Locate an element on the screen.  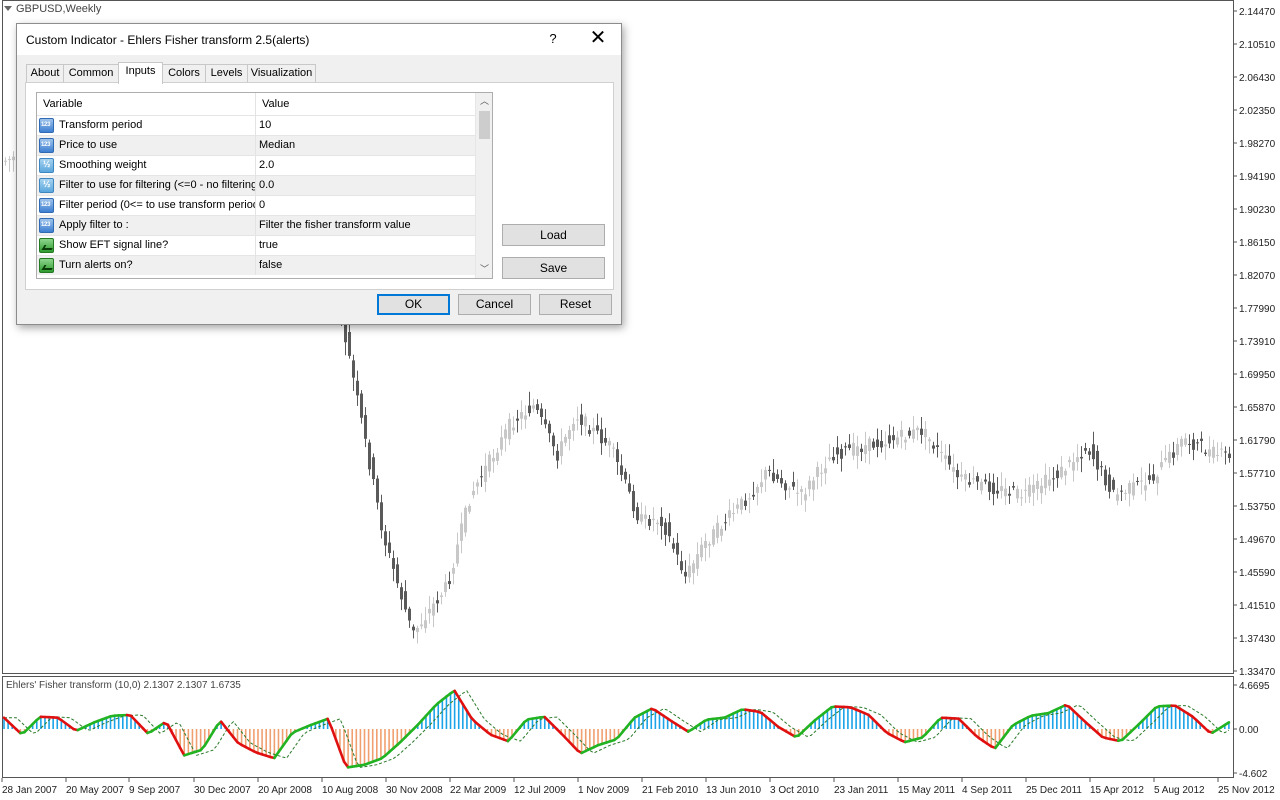
date-tick-label: 23 Jan 2011 is located at coordinates (861, 790).